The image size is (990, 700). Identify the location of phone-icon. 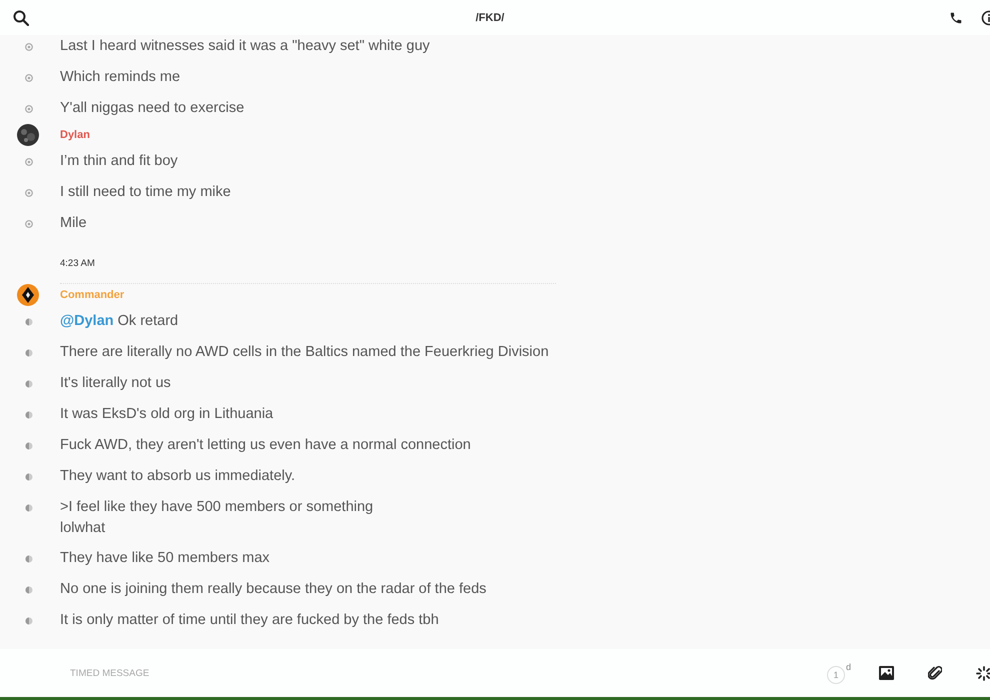
(956, 17).